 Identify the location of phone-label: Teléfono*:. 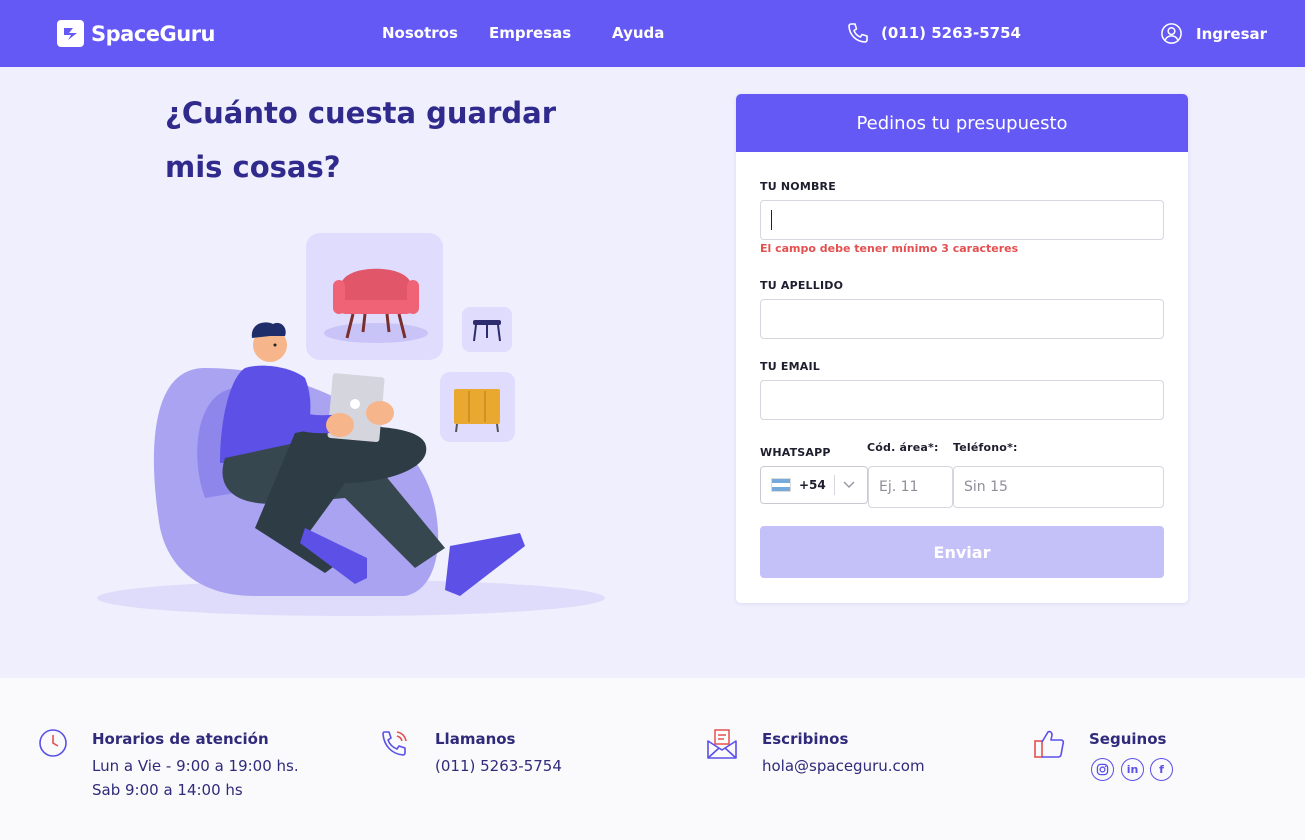
(985, 447).